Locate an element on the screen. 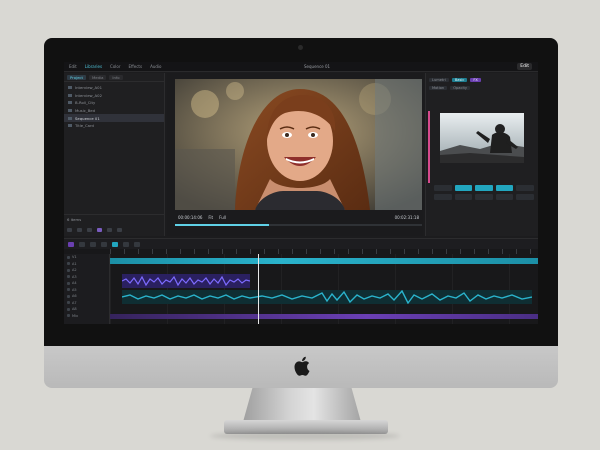  loop-button is located at coordinates (504, 197).